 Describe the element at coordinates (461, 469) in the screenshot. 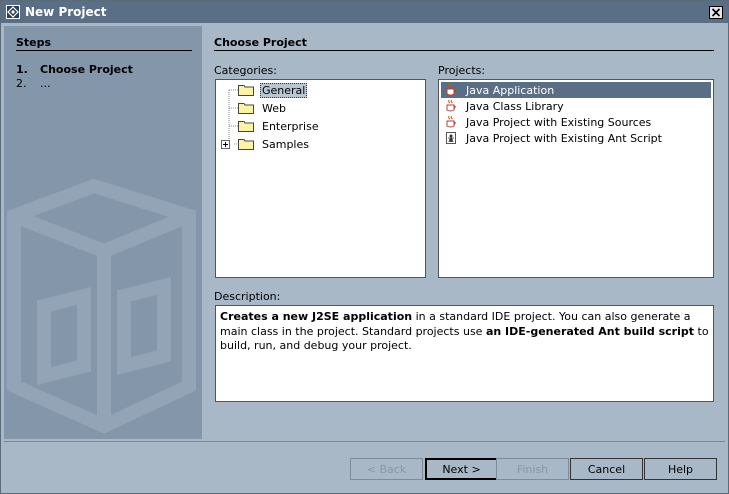

I see `next-button: Next >` at that location.